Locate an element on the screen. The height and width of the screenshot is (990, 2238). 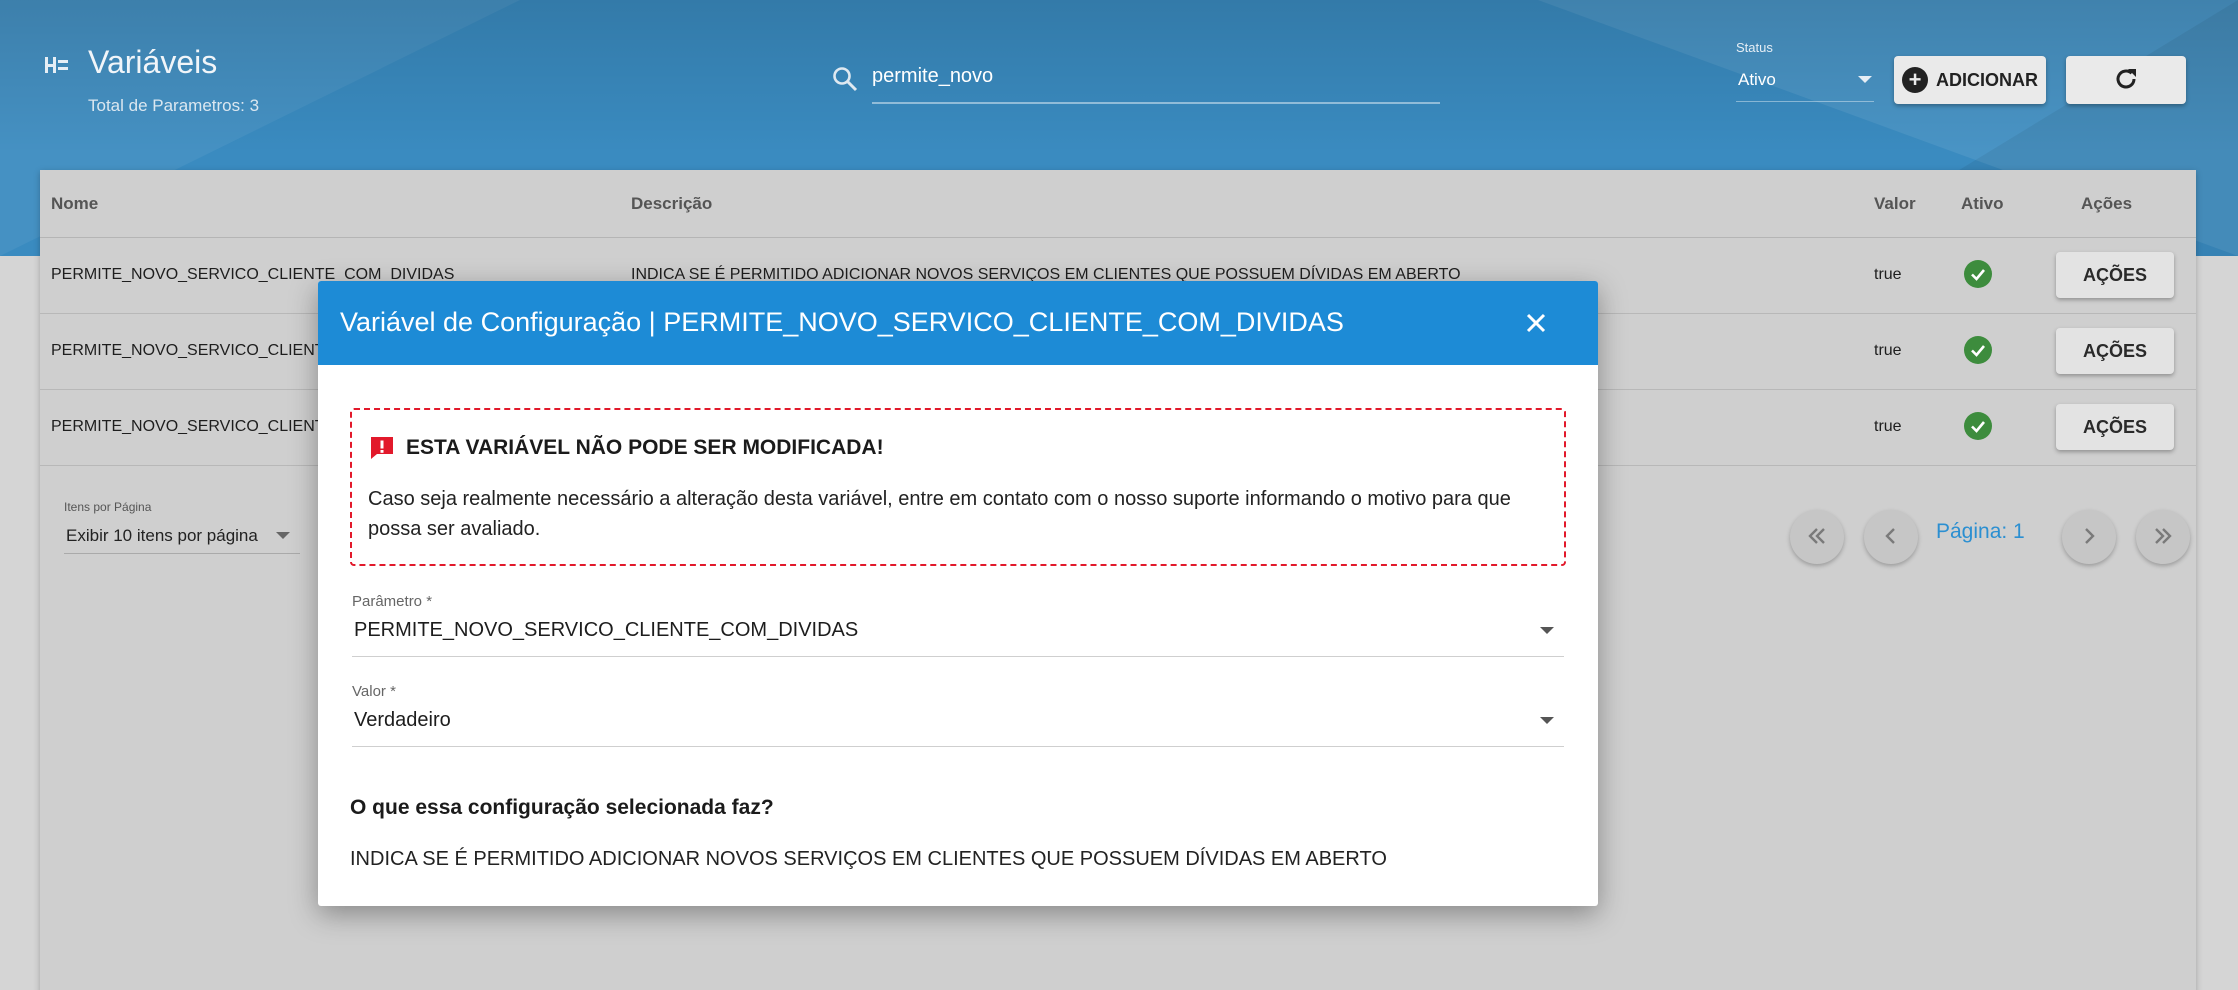
add-button-label: ADICIONAR is located at coordinates (1987, 79).